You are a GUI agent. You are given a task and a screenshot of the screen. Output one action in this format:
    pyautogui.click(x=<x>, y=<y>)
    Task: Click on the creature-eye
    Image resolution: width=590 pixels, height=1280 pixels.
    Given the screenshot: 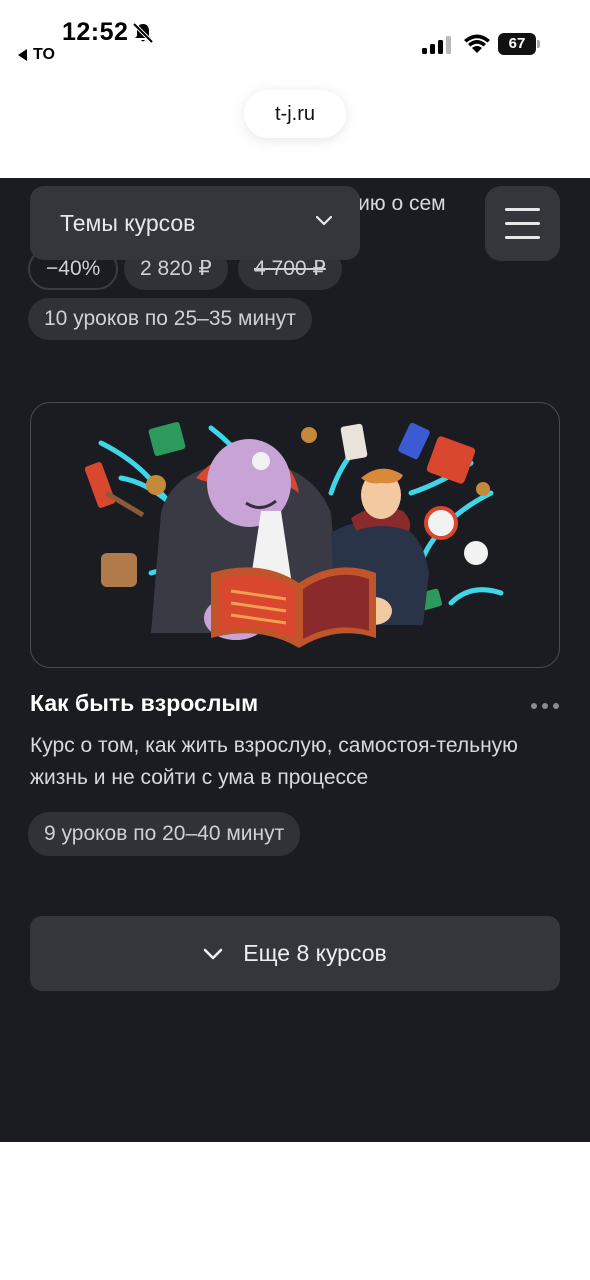 What is the action you would take?
    pyautogui.click(x=261, y=461)
    